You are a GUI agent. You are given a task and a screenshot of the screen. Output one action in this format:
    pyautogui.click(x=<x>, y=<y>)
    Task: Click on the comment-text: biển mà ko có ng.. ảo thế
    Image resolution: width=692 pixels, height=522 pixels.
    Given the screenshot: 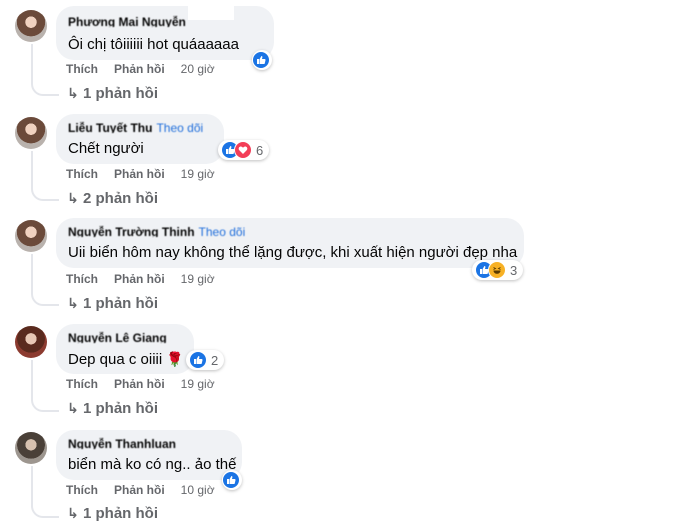 What is the action you would take?
    pyautogui.click(x=152, y=464)
    